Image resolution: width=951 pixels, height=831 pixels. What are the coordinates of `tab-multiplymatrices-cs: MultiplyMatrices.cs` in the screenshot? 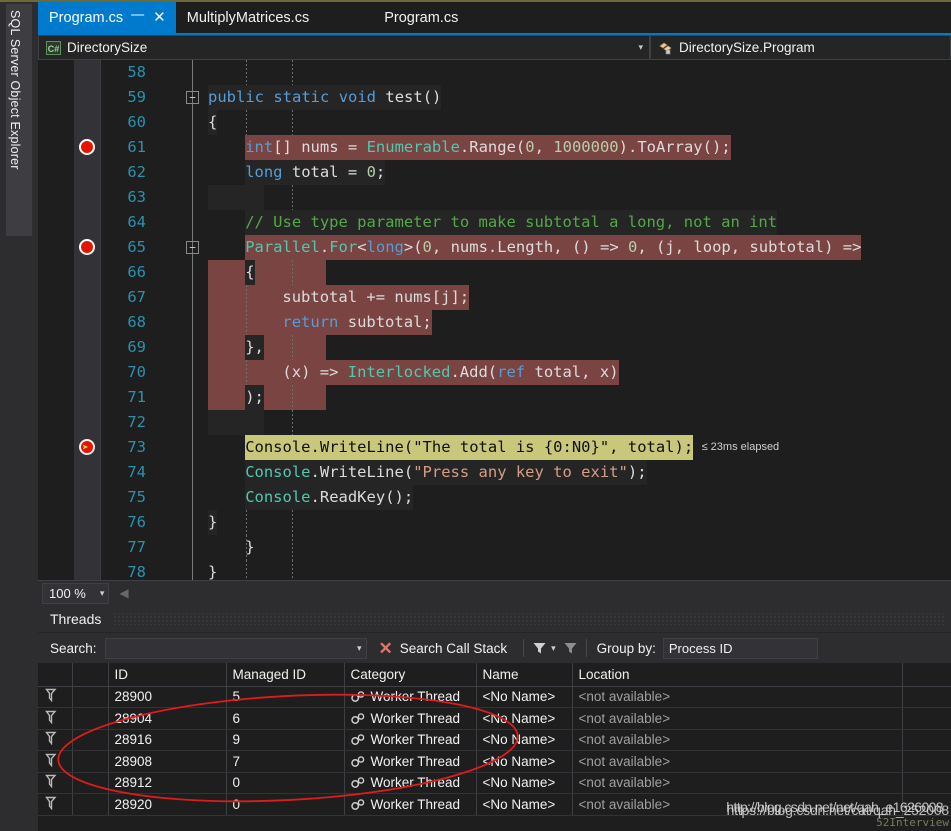 It's located at (247, 17).